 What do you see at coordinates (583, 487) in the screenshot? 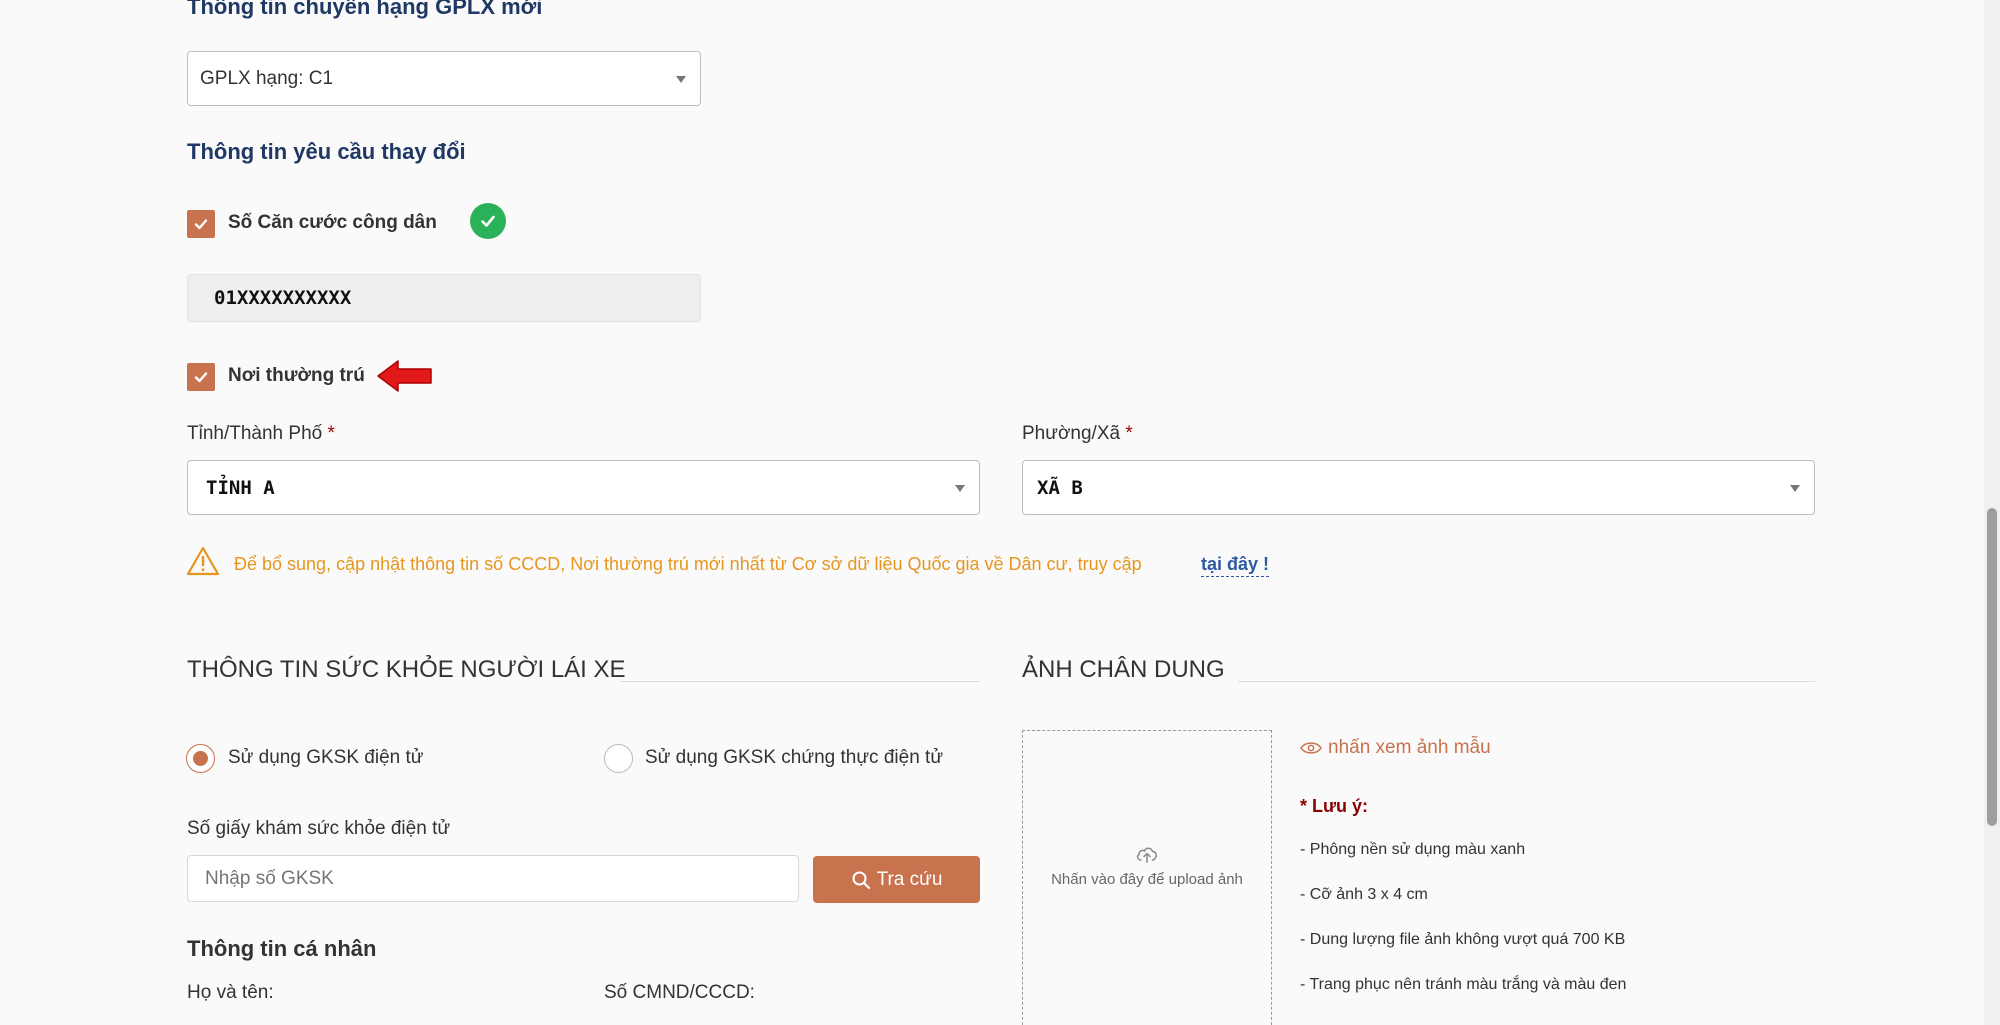
I see `province-select: TỈNH A` at bounding box center [583, 487].